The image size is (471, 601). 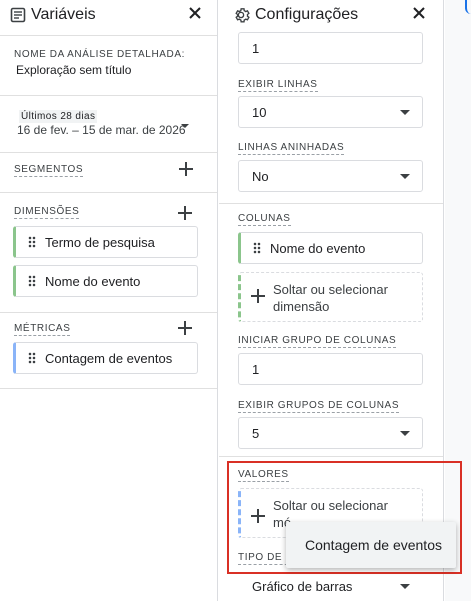 What do you see at coordinates (330, 369) in the screenshot?
I see `start-column-group-field: 1` at bounding box center [330, 369].